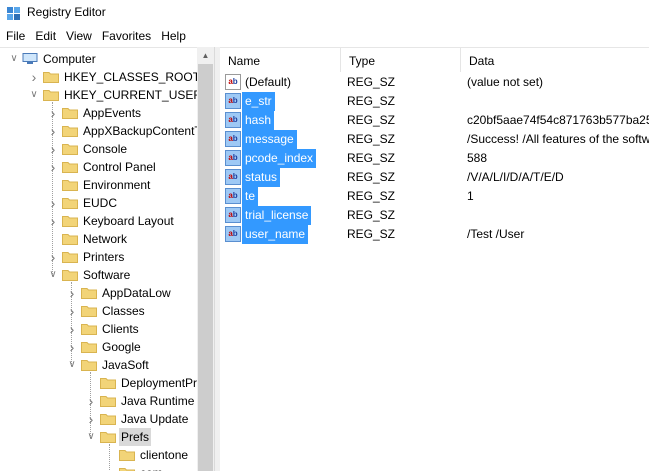  What do you see at coordinates (434, 101) in the screenshot?
I see `list-item: ab e_str REG_SZ` at bounding box center [434, 101].